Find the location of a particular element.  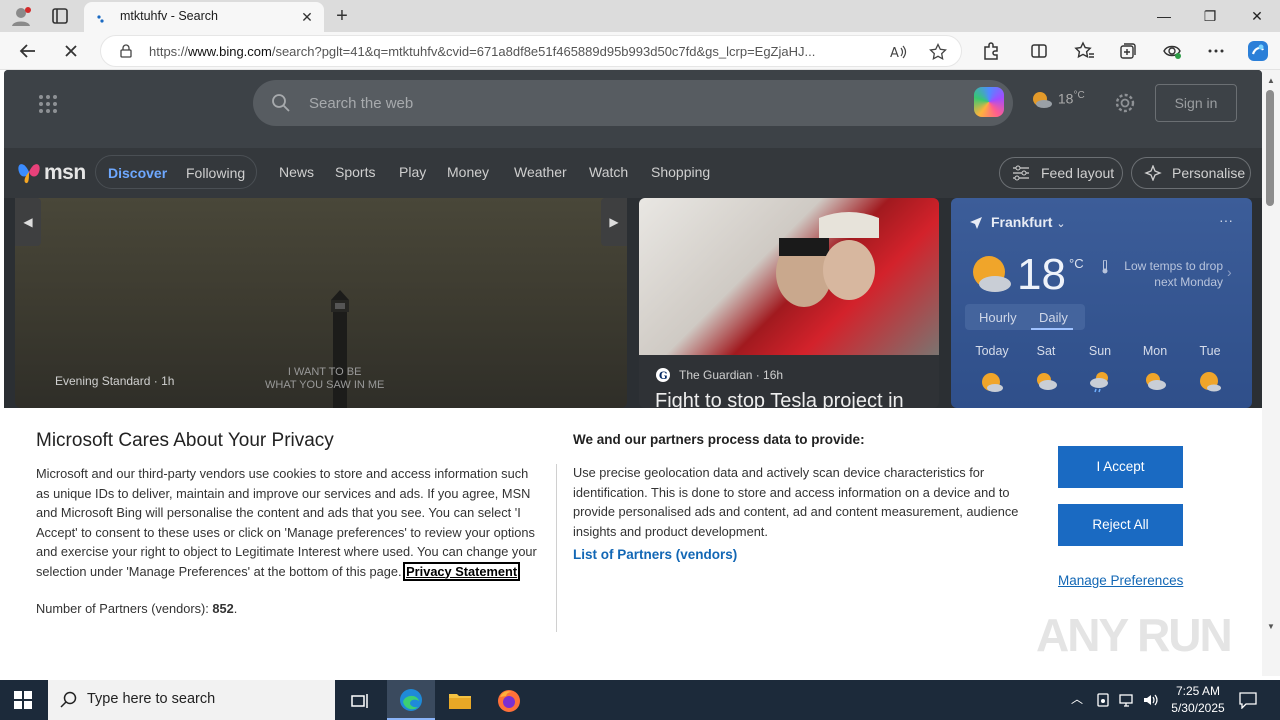

close-window-button: ✕ is located at coordinates (1257, 16).